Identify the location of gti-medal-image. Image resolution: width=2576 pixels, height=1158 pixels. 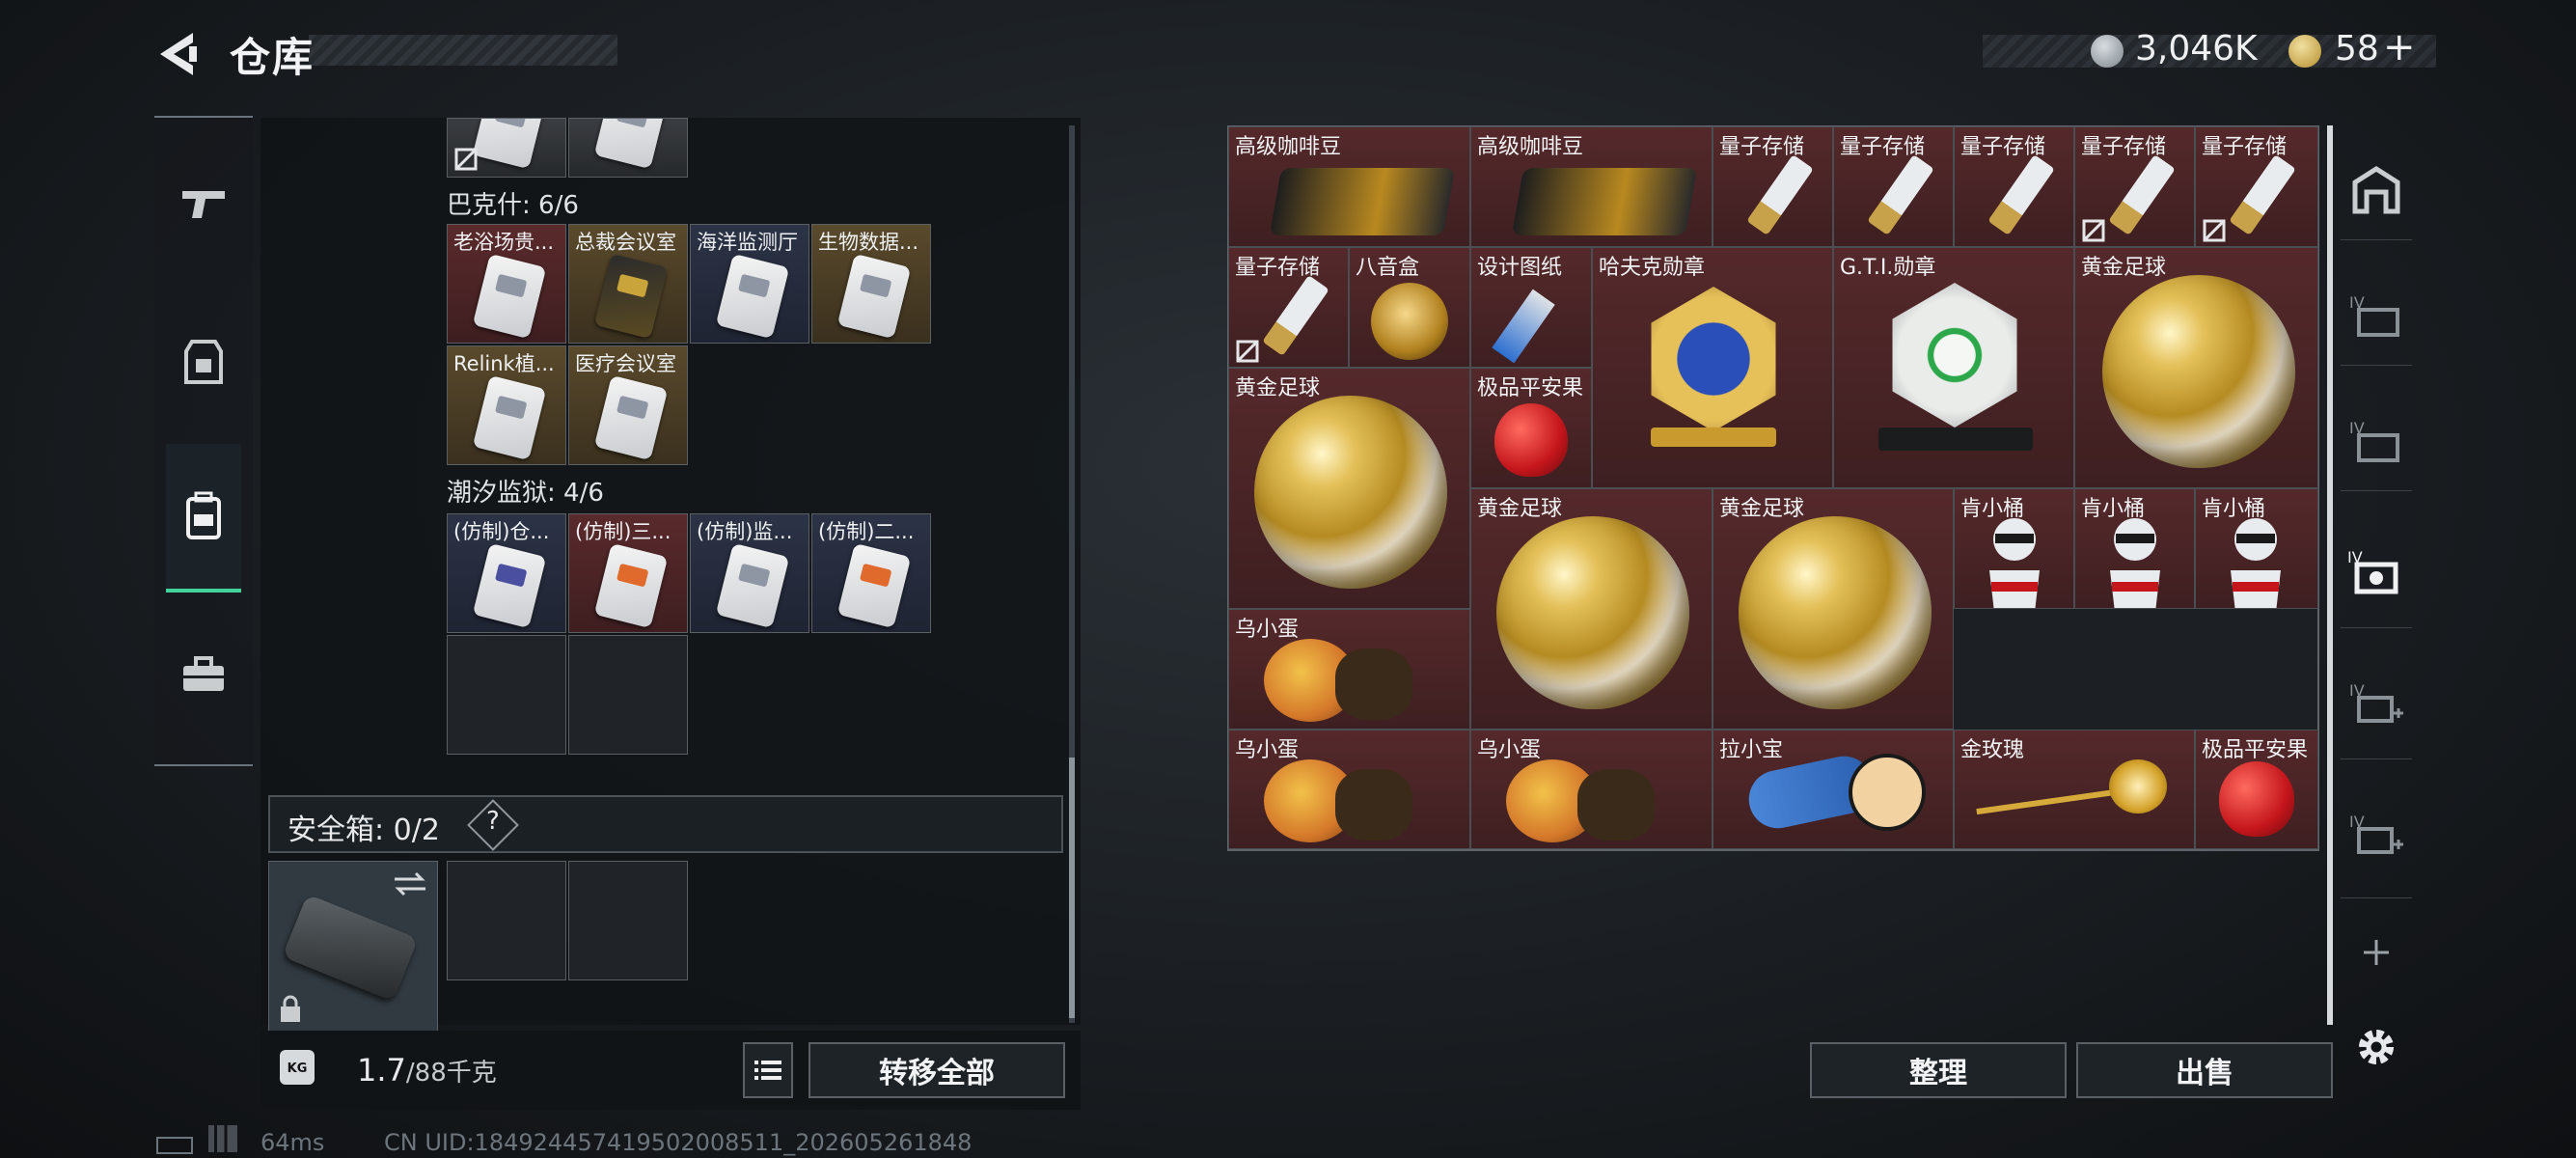
(1955, 355).